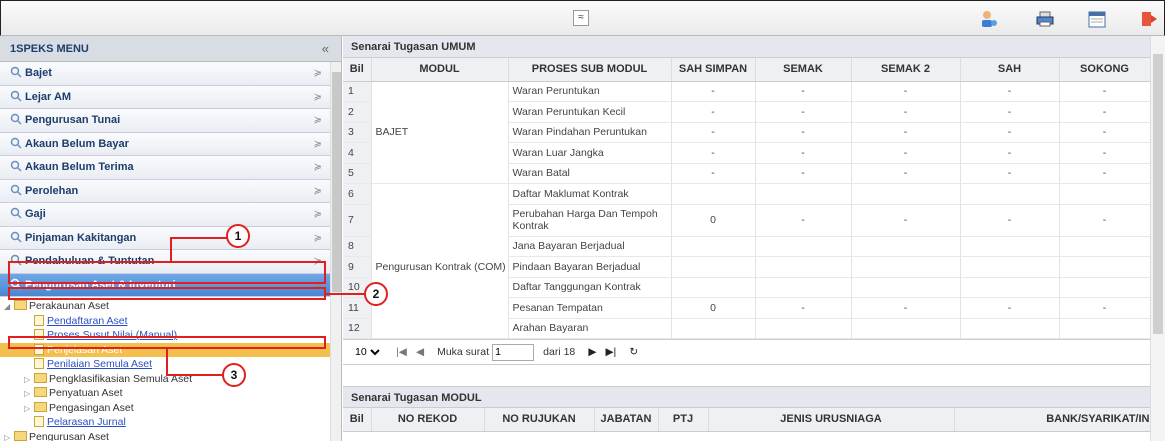 The width and height of the screenshot is (1165, 441). I want to click on table-row: 1 Waran Peruntukan - - - - -, so click(746, 91).